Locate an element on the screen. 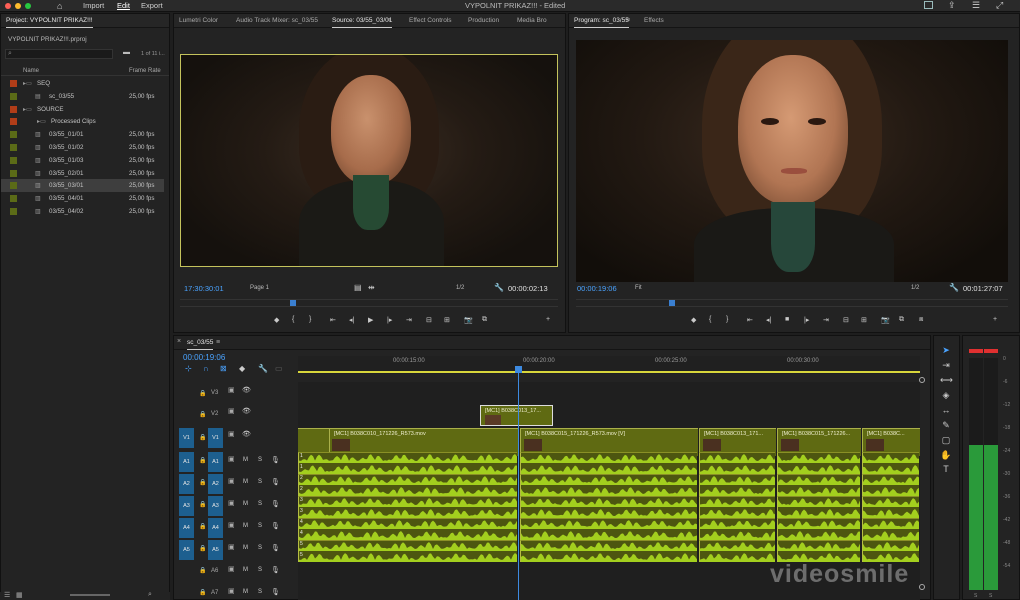 Image resolution: width=1020 pixels, height=600 pixels. project-item-row: ▥ 03/55_04/02 25,00 fps is located at coordinates (82, 211).